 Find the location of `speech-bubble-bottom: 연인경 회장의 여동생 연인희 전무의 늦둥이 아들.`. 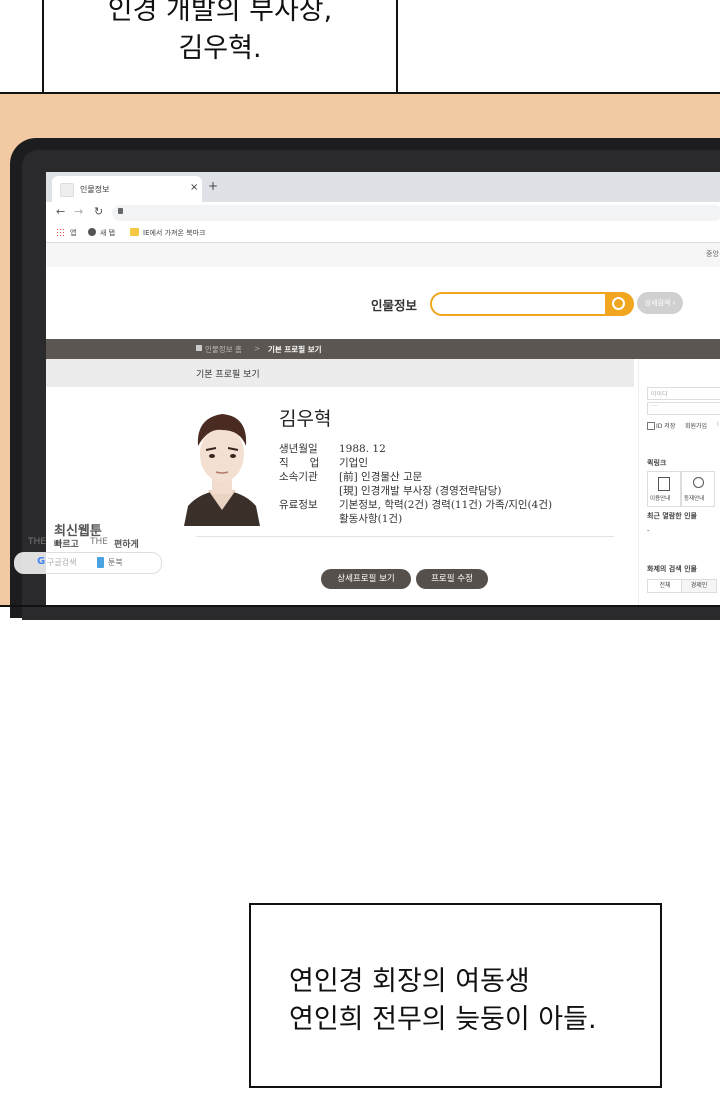

speech-bubble-bottom: 연인경 회장의 여동생 연인희 전무의 늦둥이 아들. is located at coordinates (455, 995).